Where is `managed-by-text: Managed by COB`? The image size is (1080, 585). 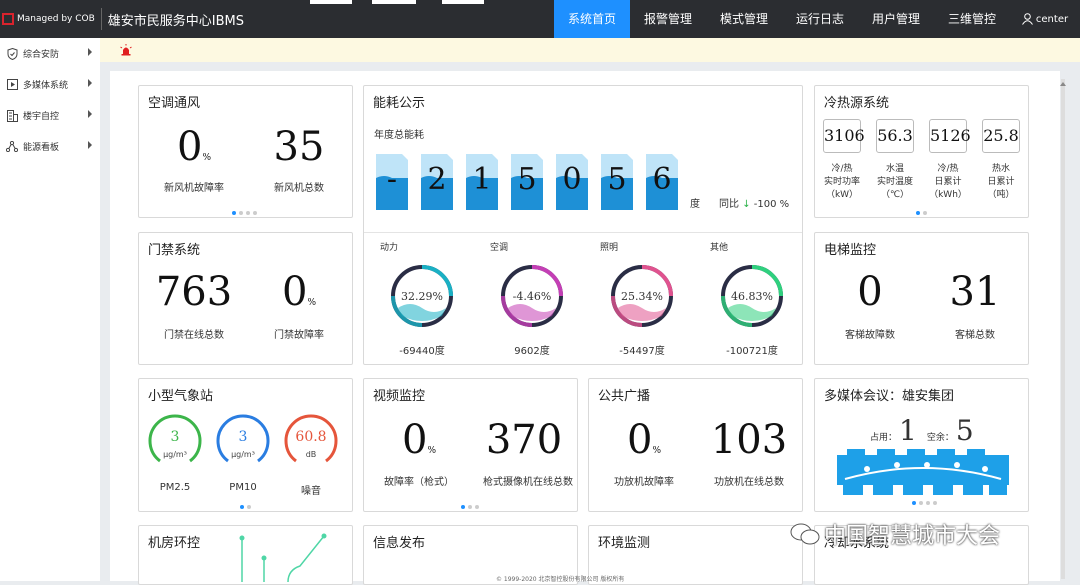 managed-by-text: Managed by COB is located at coordinates (56, 19).